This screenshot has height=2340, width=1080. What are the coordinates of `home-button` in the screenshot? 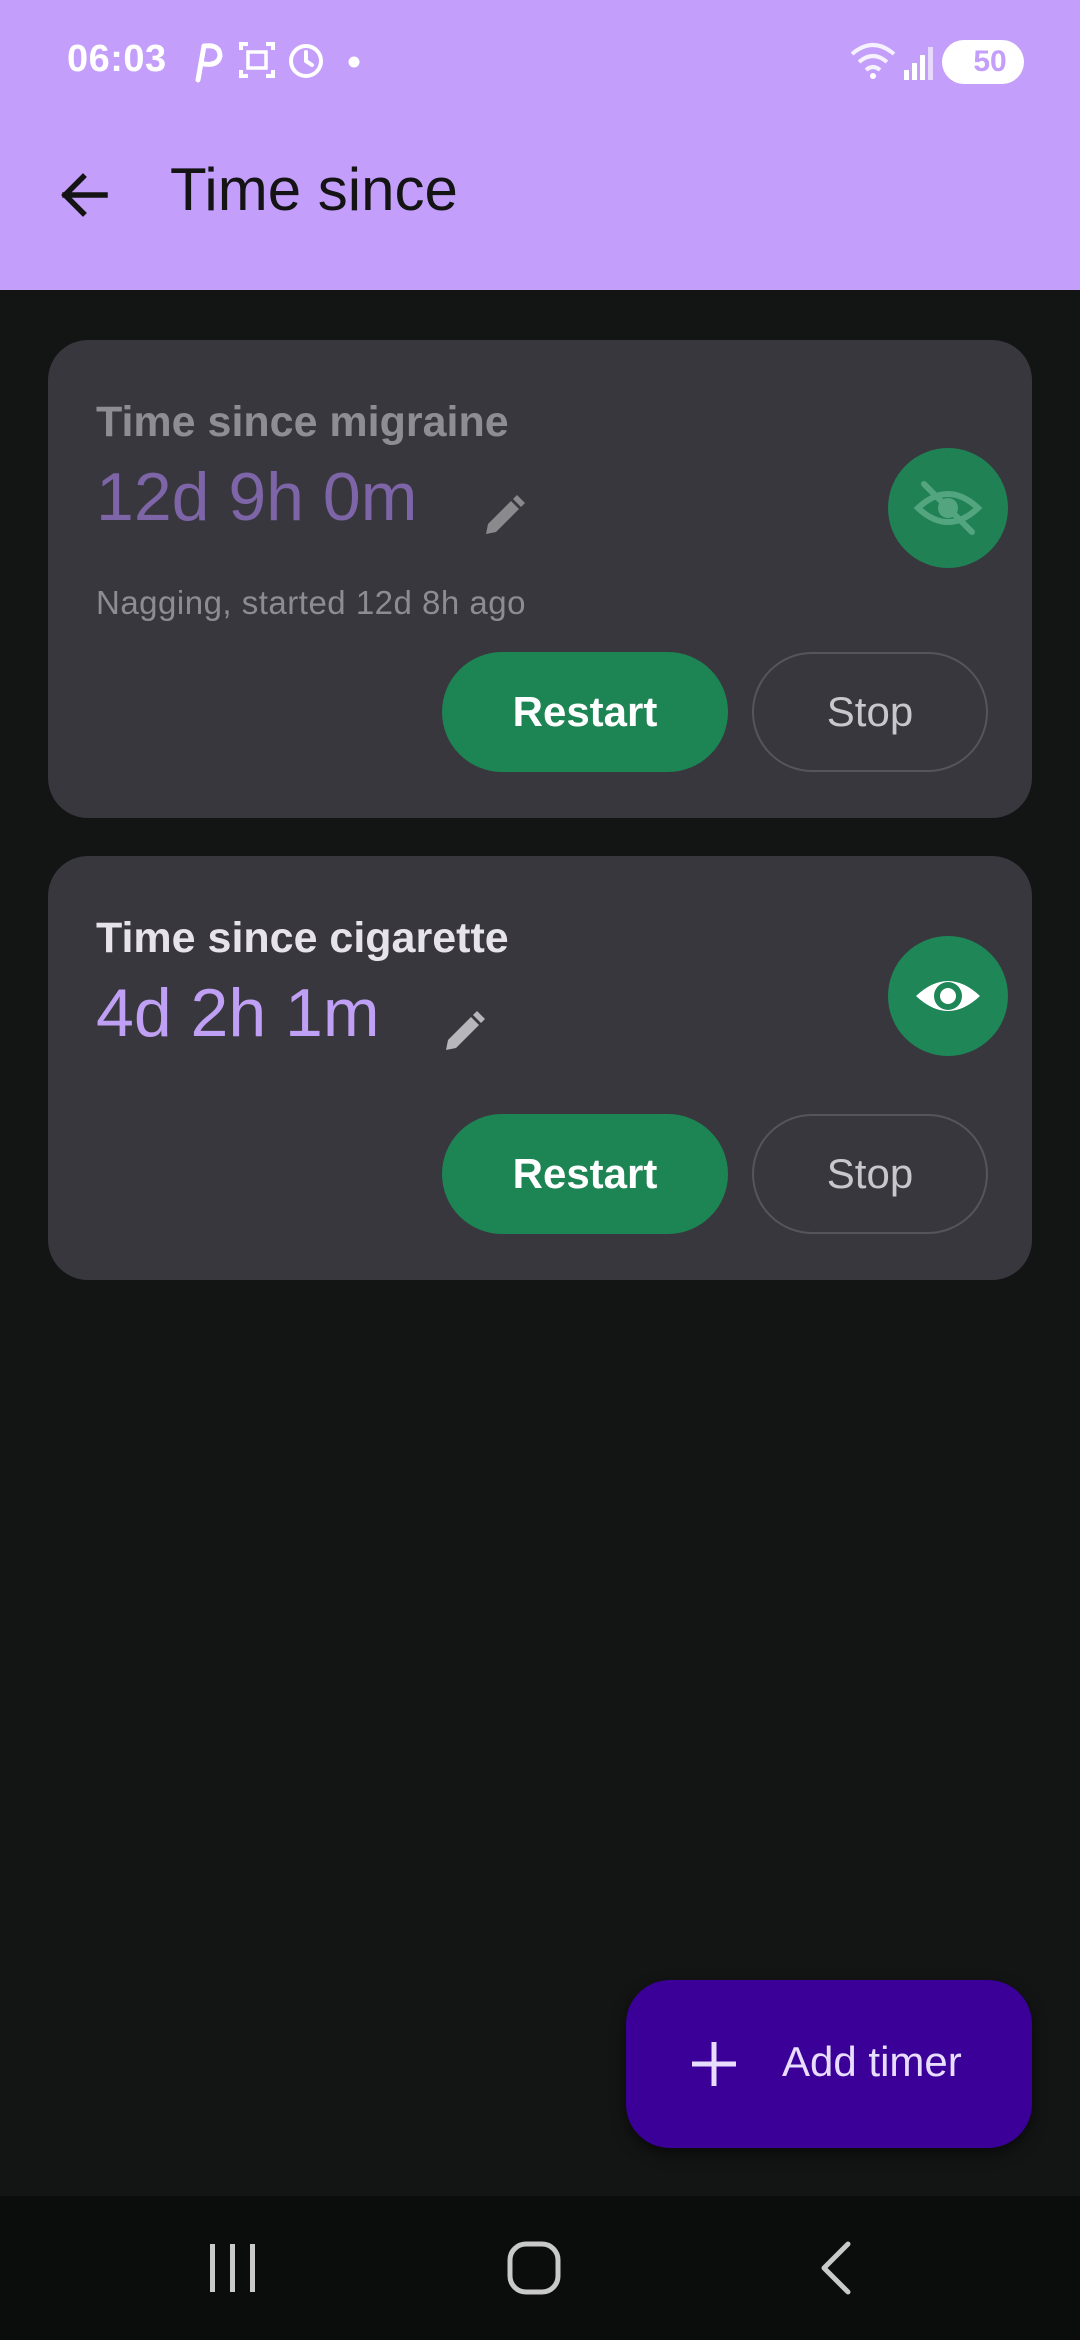 It's located at (534, 2268).